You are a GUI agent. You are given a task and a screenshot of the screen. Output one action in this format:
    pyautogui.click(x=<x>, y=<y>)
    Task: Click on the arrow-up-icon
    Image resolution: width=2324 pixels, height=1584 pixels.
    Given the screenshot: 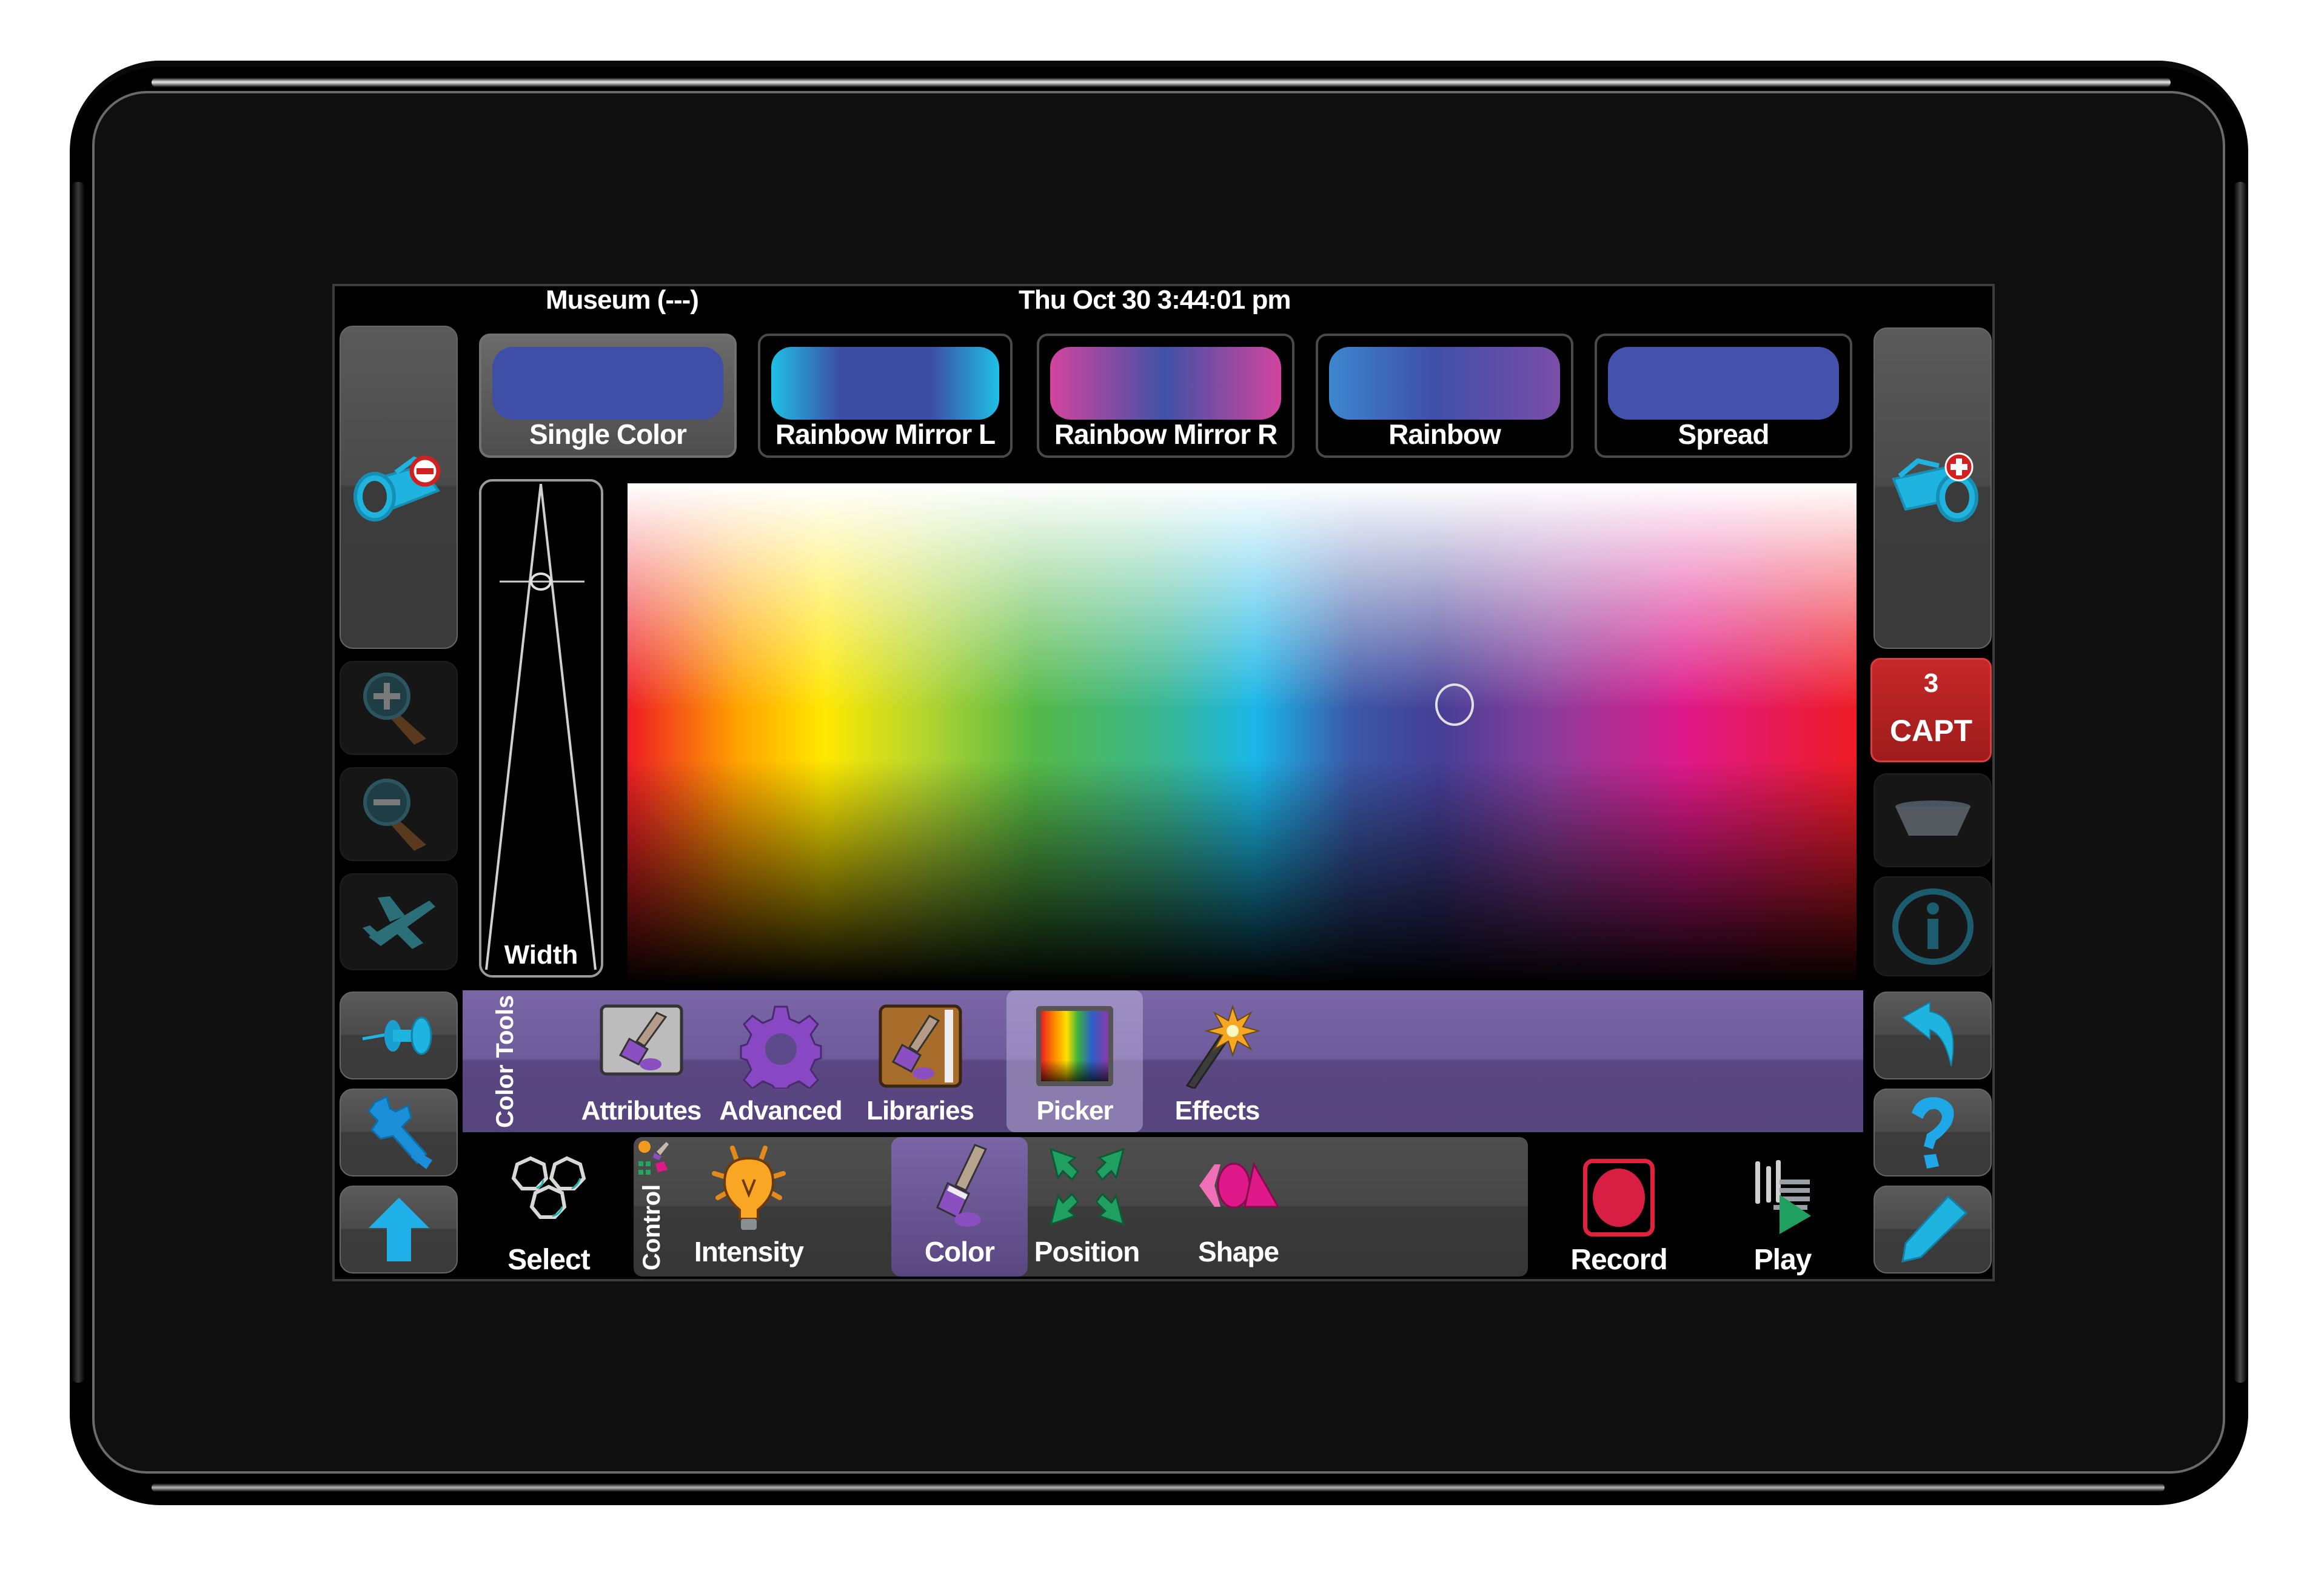 What is the action you would take?
    pyautogui.click(x=398, y=1229)
    